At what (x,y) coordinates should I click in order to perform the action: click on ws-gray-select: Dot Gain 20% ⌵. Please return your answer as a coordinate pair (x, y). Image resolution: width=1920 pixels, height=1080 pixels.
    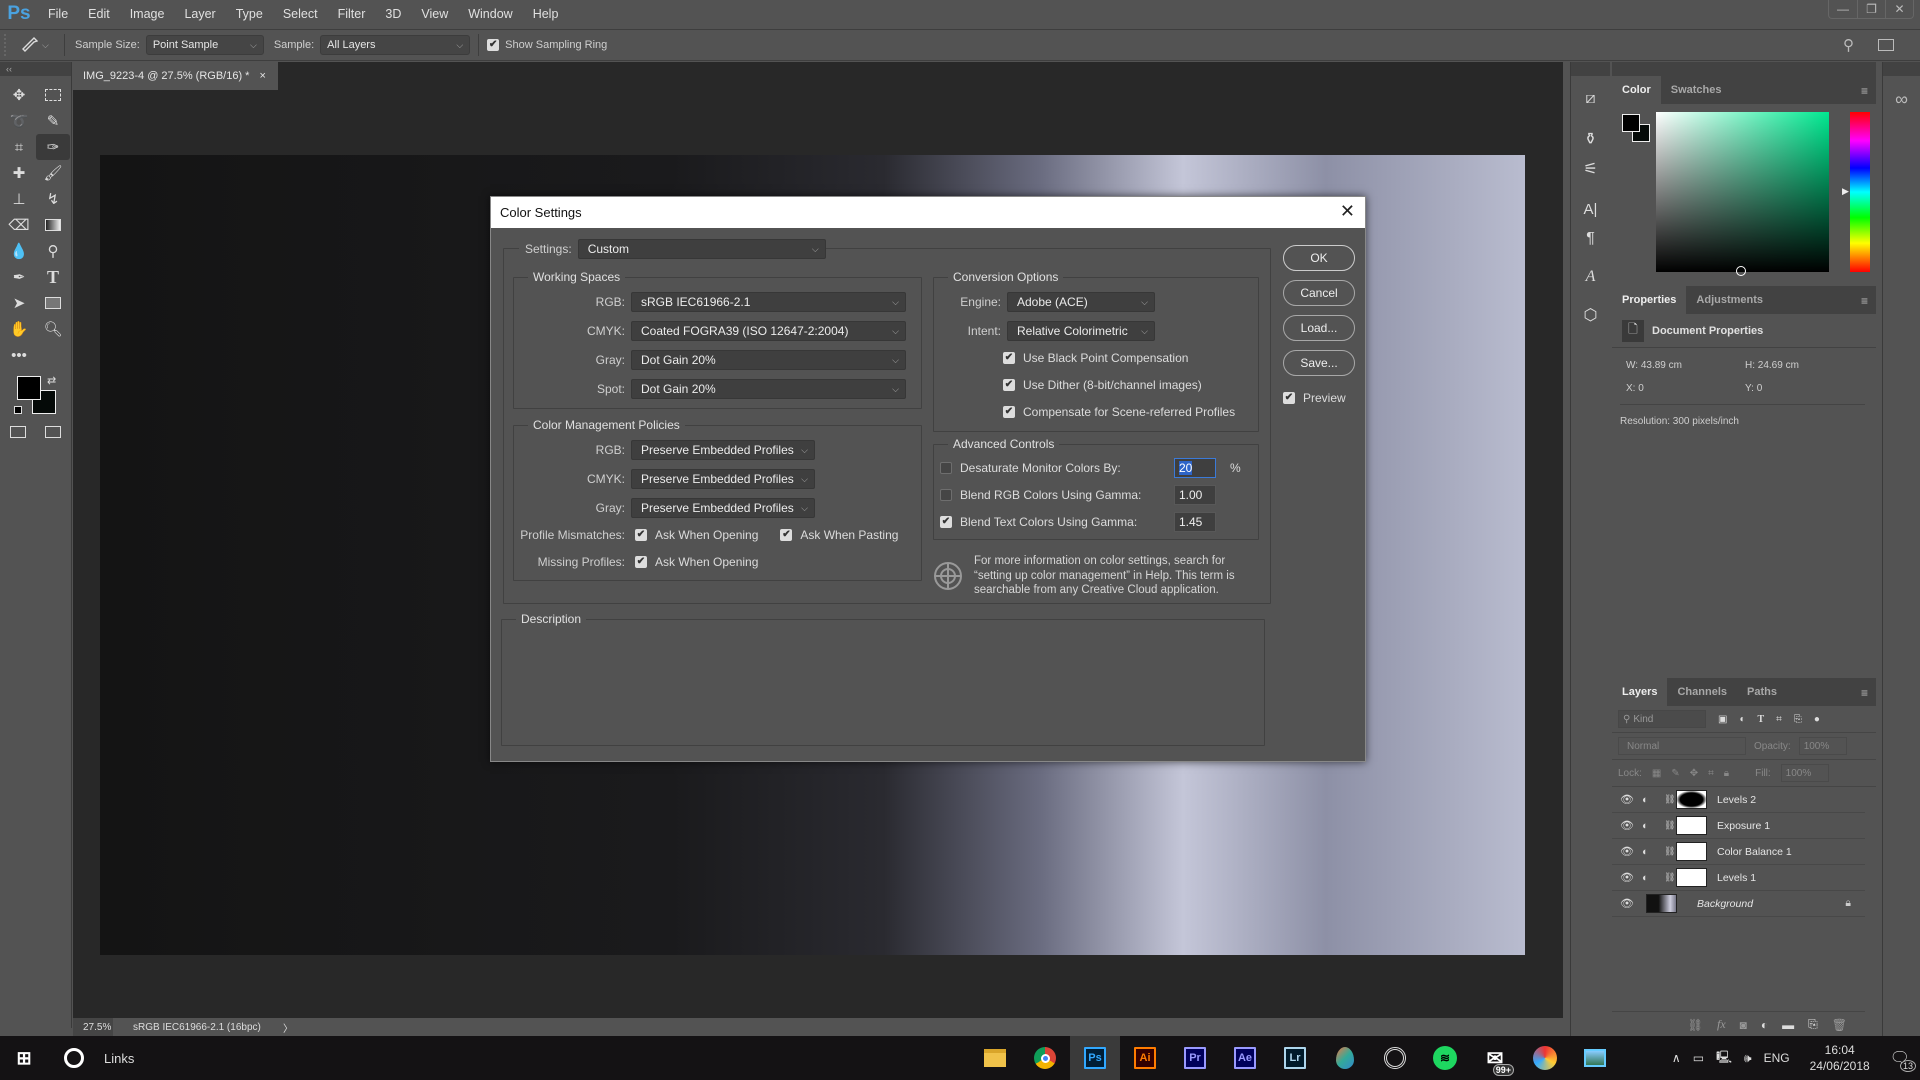
    Looking at the image, I should click on (768, 360).